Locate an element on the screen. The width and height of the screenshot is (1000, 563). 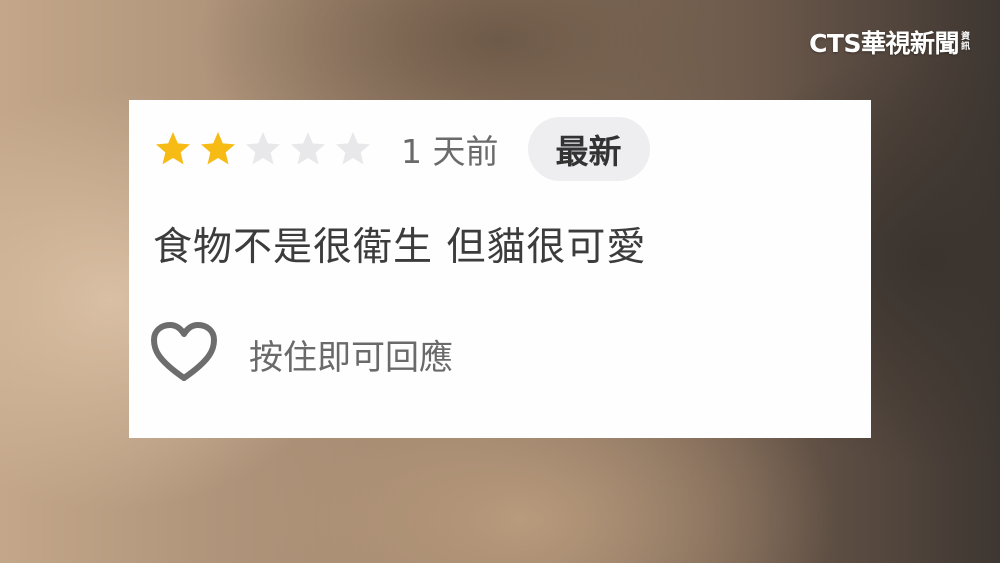
heart-outline-icon is located at coordinates (184, 354).